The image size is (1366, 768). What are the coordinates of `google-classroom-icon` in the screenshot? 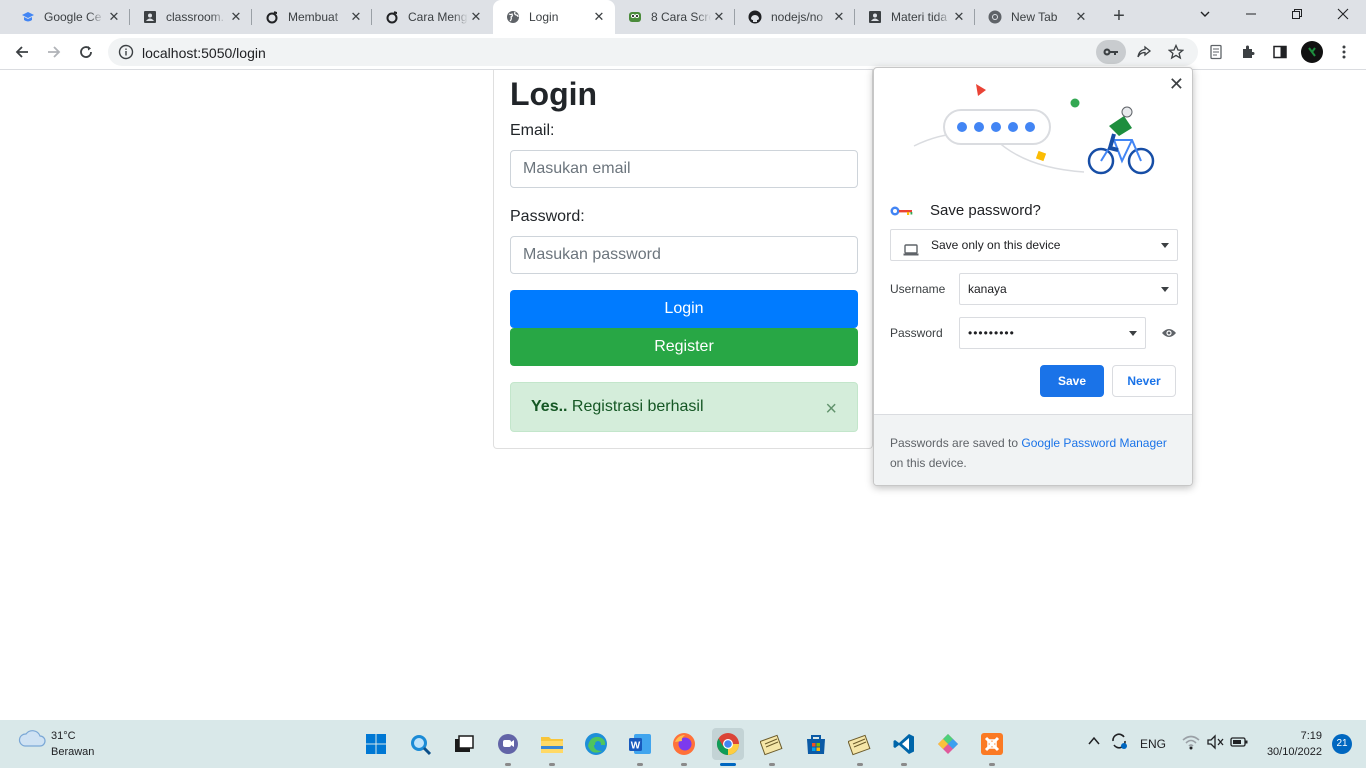 It's located at (28, 17).